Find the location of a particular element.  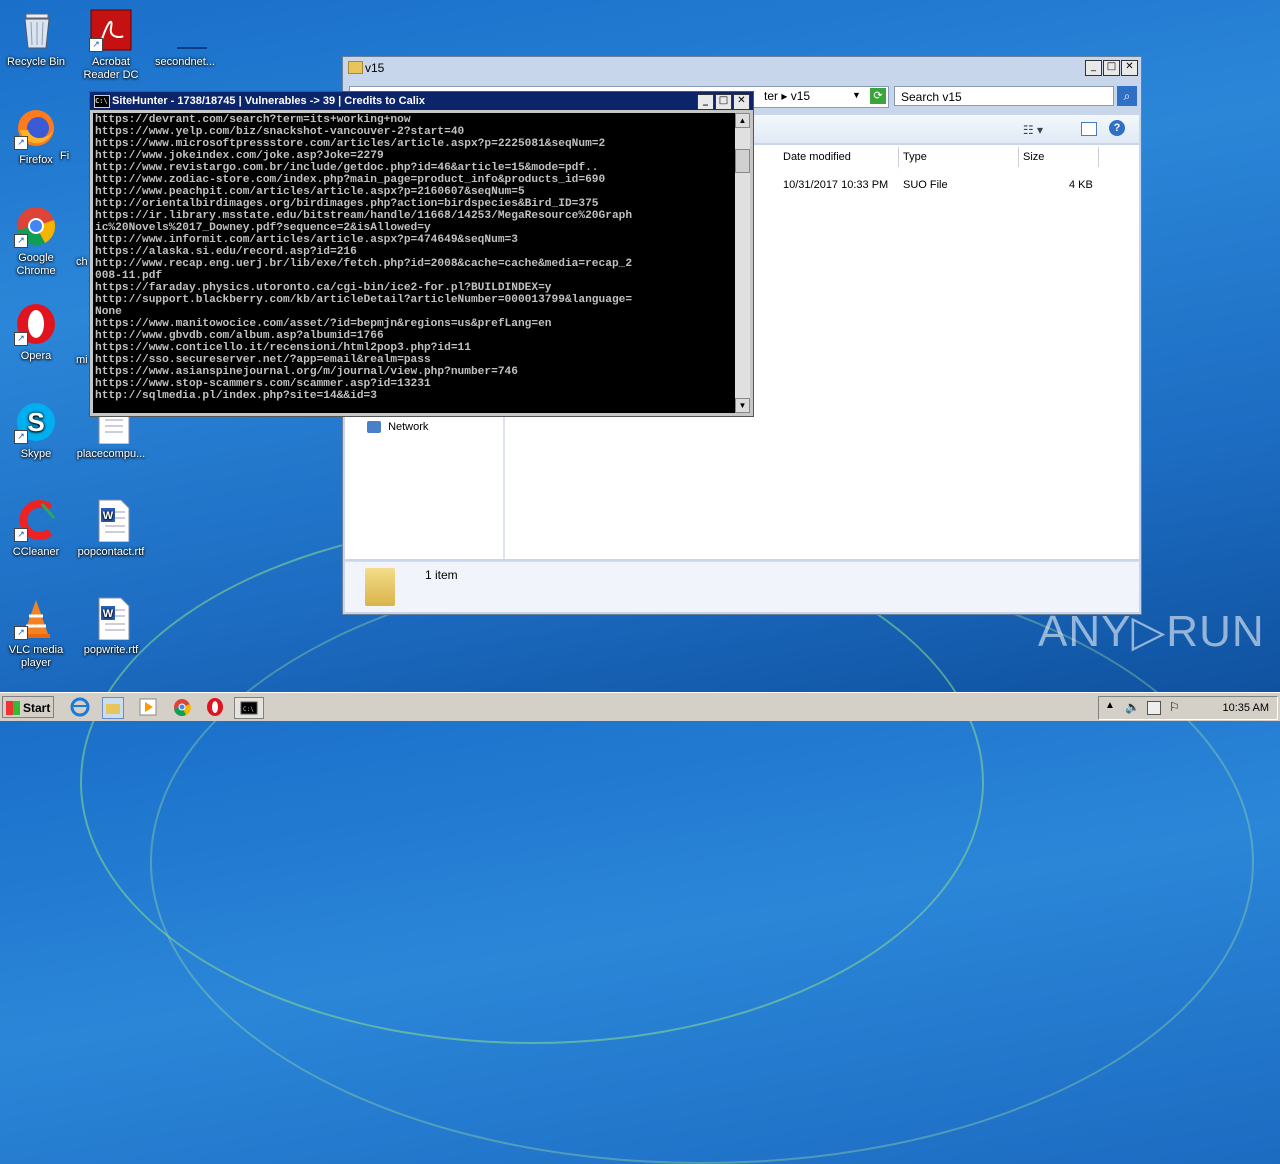

desktop-icon-ccleaner: ↗ CCleaner is located at coordinates (36, 528).